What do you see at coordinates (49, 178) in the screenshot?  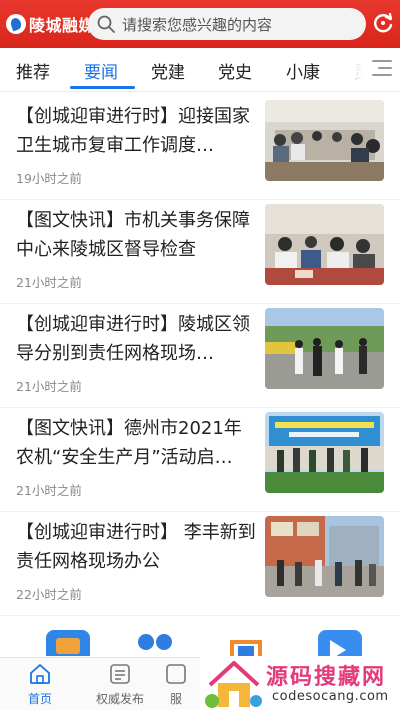 I see `news-time: 19小时之前` at bounding box center [49, 178].